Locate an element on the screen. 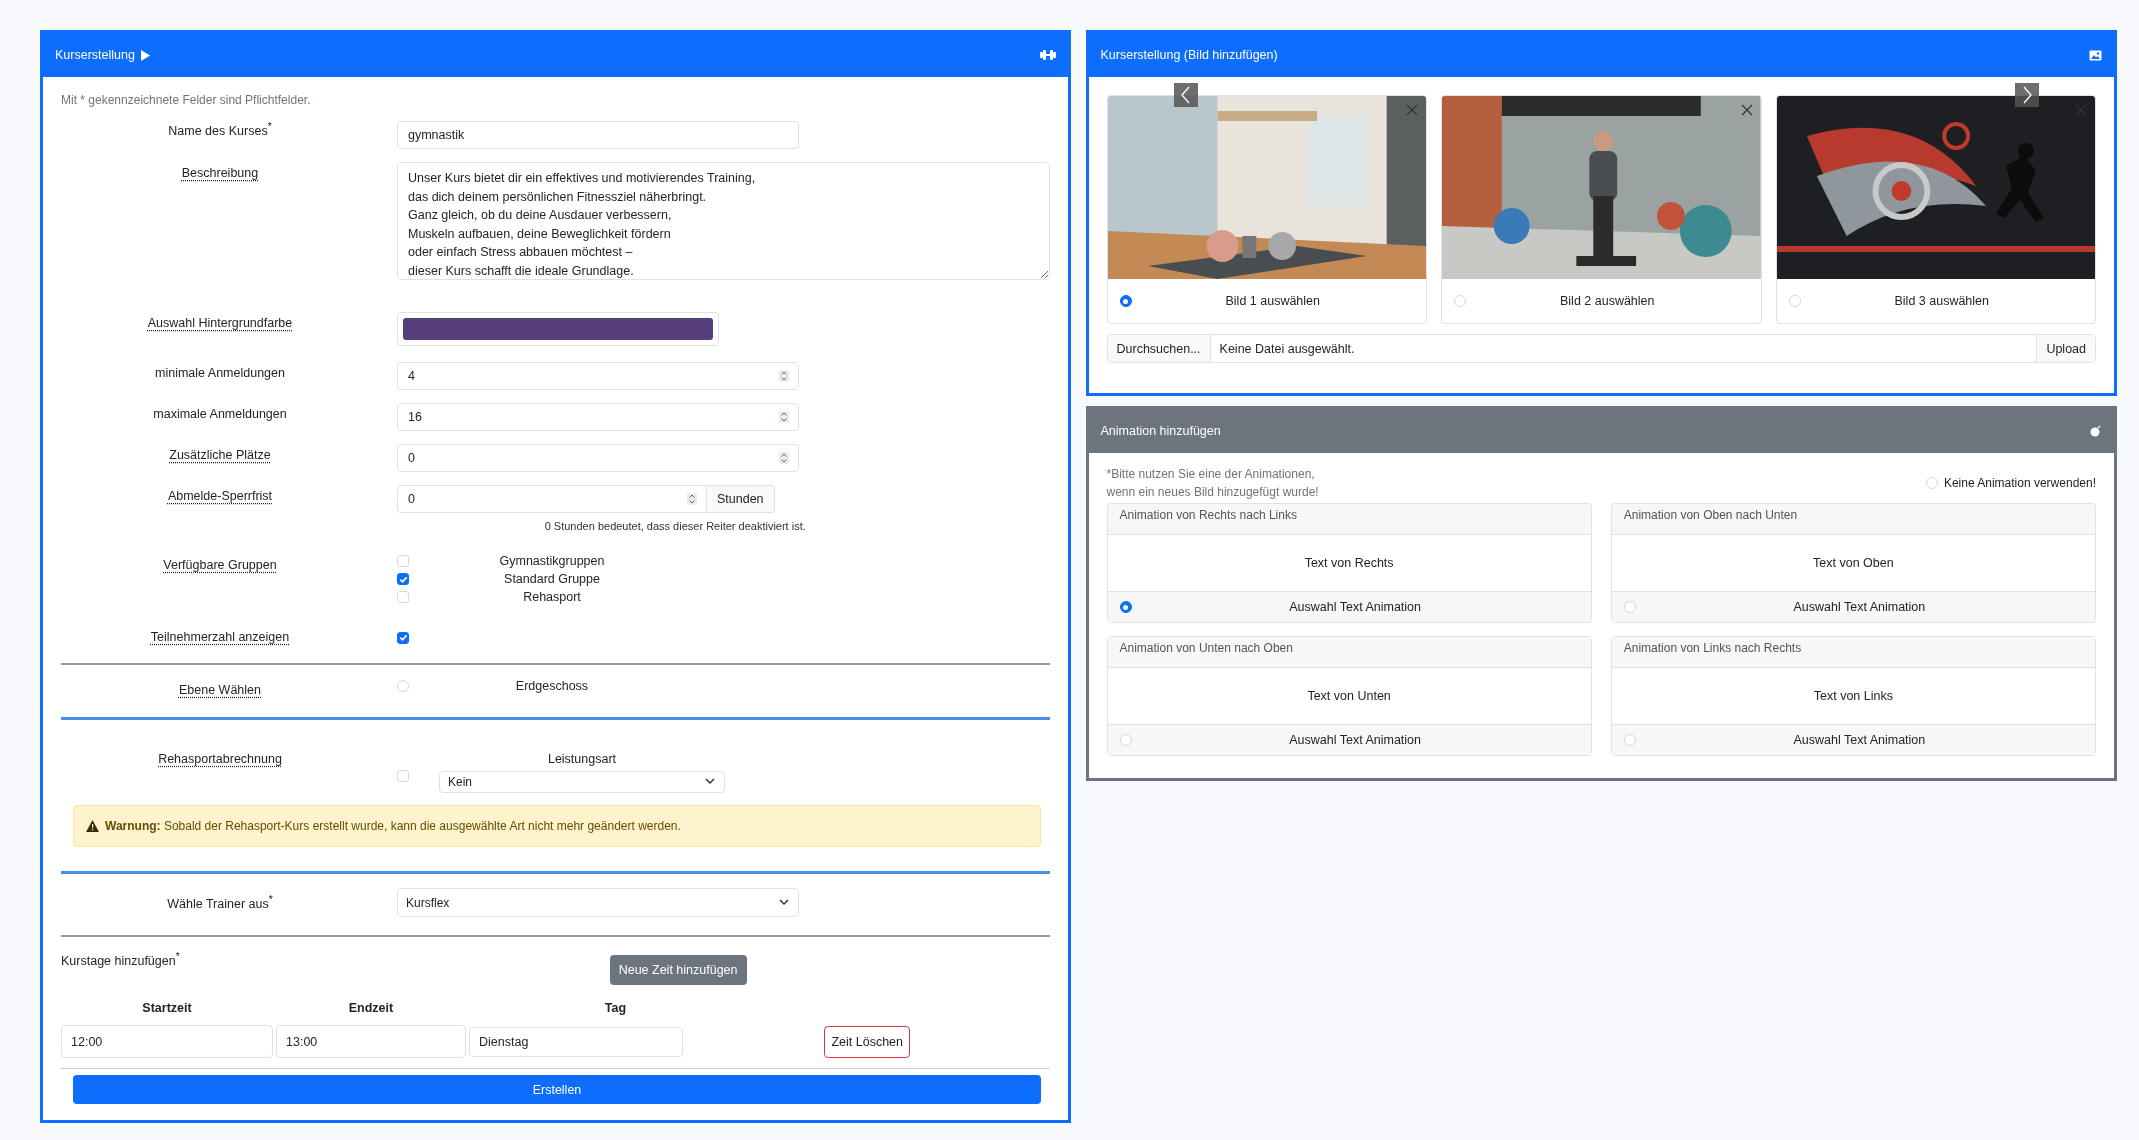  field-label: Ebene Wählen is located at coordinates (220, 689).